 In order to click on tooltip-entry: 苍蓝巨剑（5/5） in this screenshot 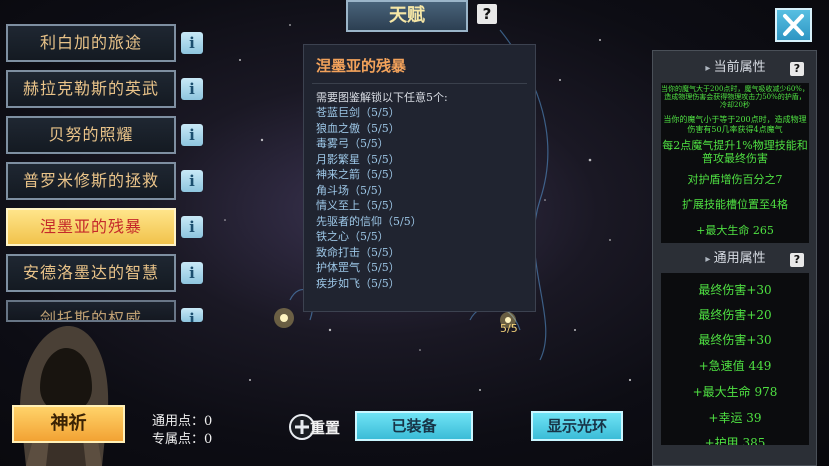, I will do `click(358, 112)`.